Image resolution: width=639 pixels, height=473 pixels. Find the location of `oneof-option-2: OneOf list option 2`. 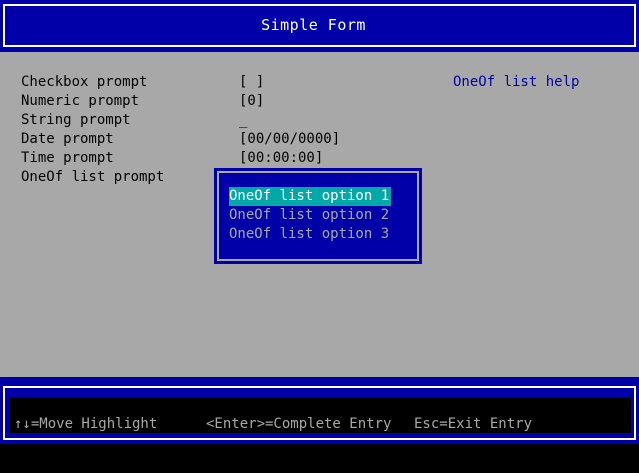

oneof-option-2: OneOf list option 2 is located at coordinates (309, 215).